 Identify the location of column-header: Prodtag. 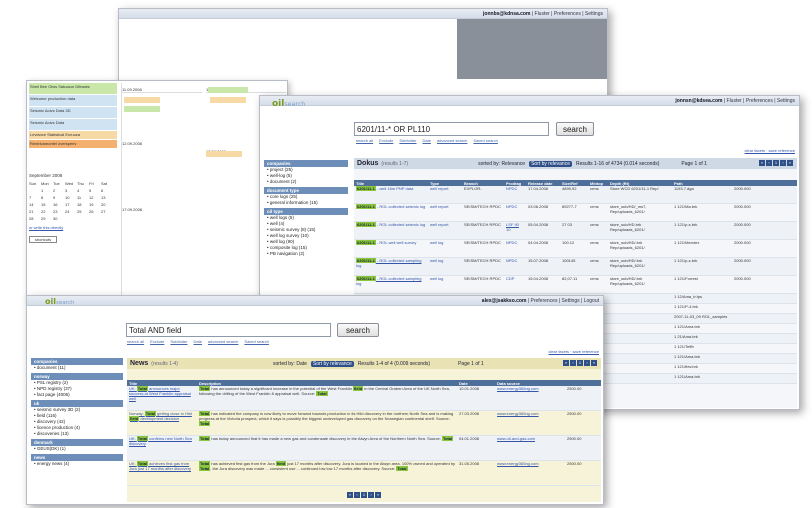
(515, 183).